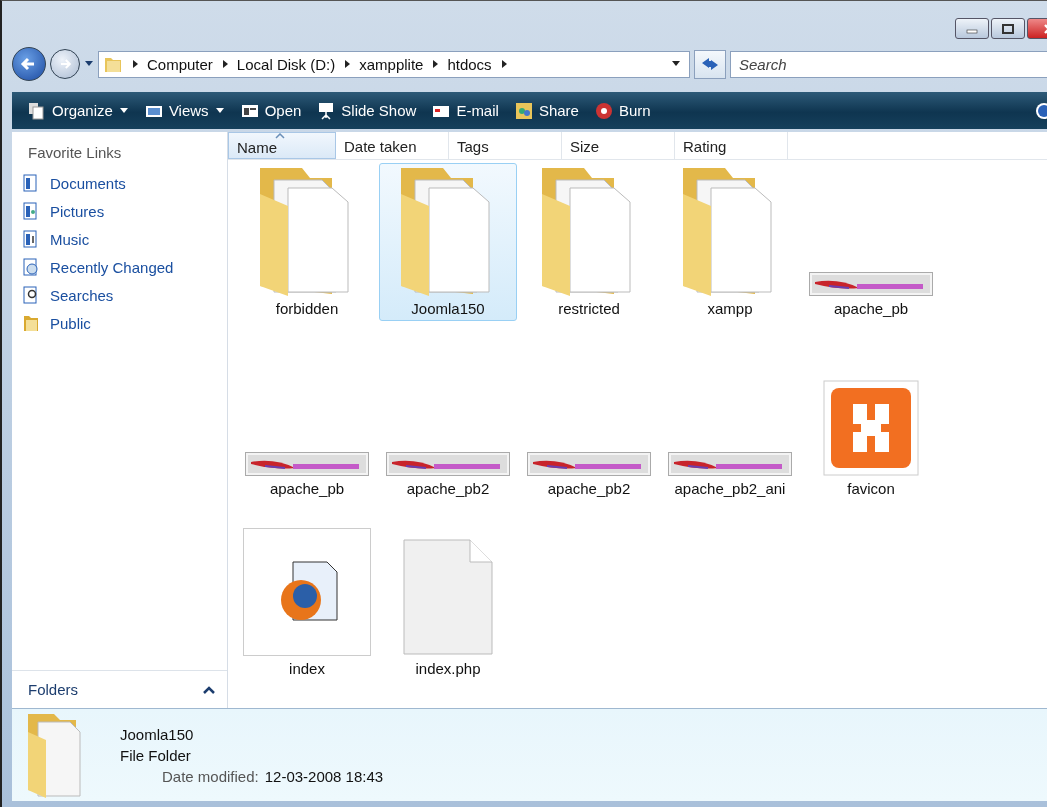  I want to click on date-modified-value: 12-03-2008 18:43, so click(324, 776).